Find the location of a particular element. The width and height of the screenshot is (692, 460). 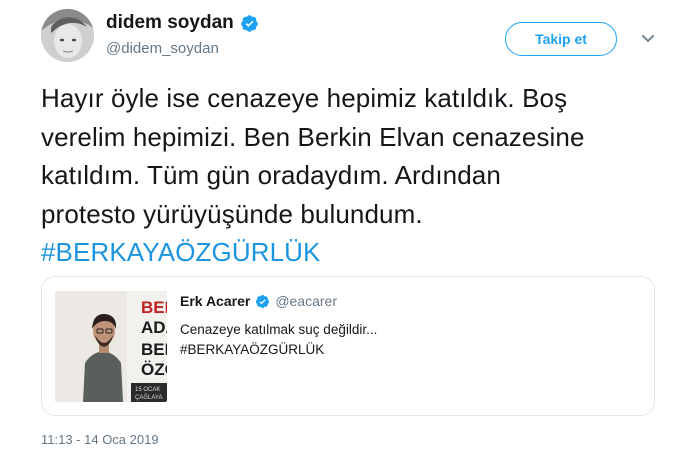

avatar-photo is located at coordinates (67, 35).